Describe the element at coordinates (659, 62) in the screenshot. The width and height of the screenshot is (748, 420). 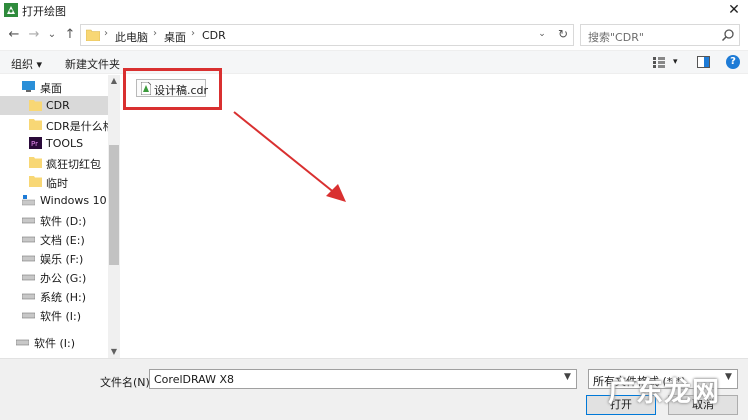
I see `view-options-icon` at that location.